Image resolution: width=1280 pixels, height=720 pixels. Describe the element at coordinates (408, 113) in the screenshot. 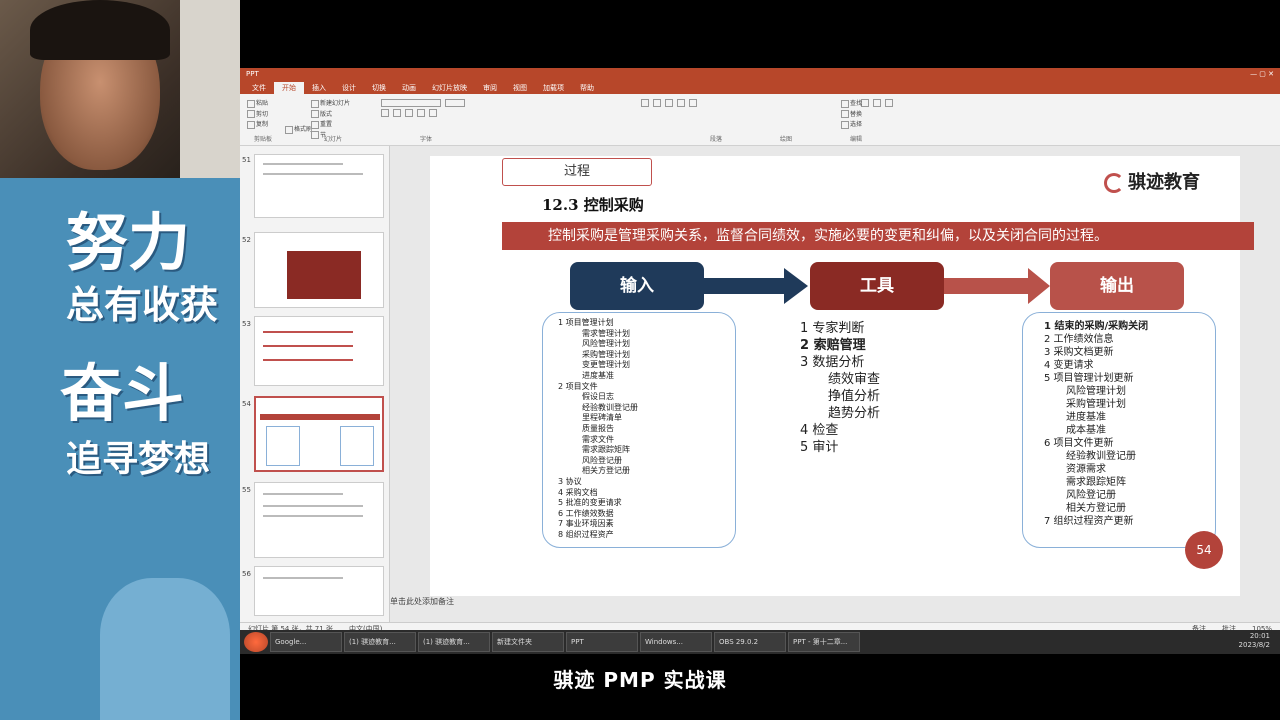

I see `underline-icon` at that location.